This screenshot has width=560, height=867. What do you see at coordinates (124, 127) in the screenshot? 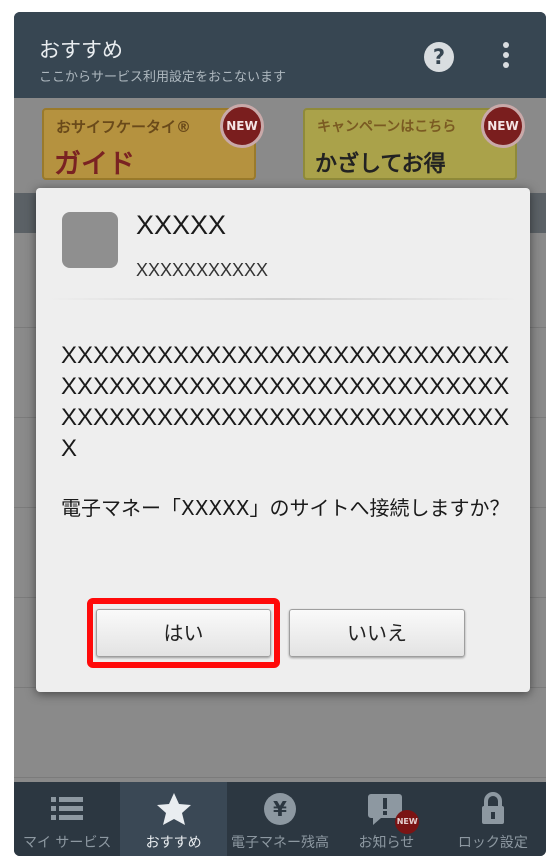
I see `banner-line1: おサイフケータイ®` at bounding box center [124, 127].